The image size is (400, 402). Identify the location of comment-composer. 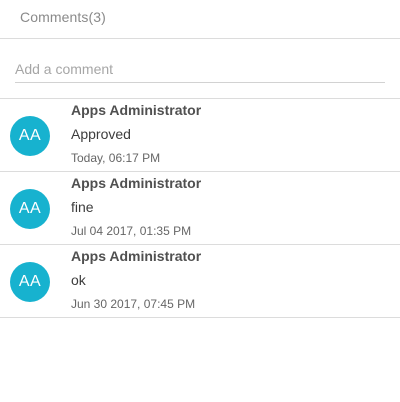
(200, 69).